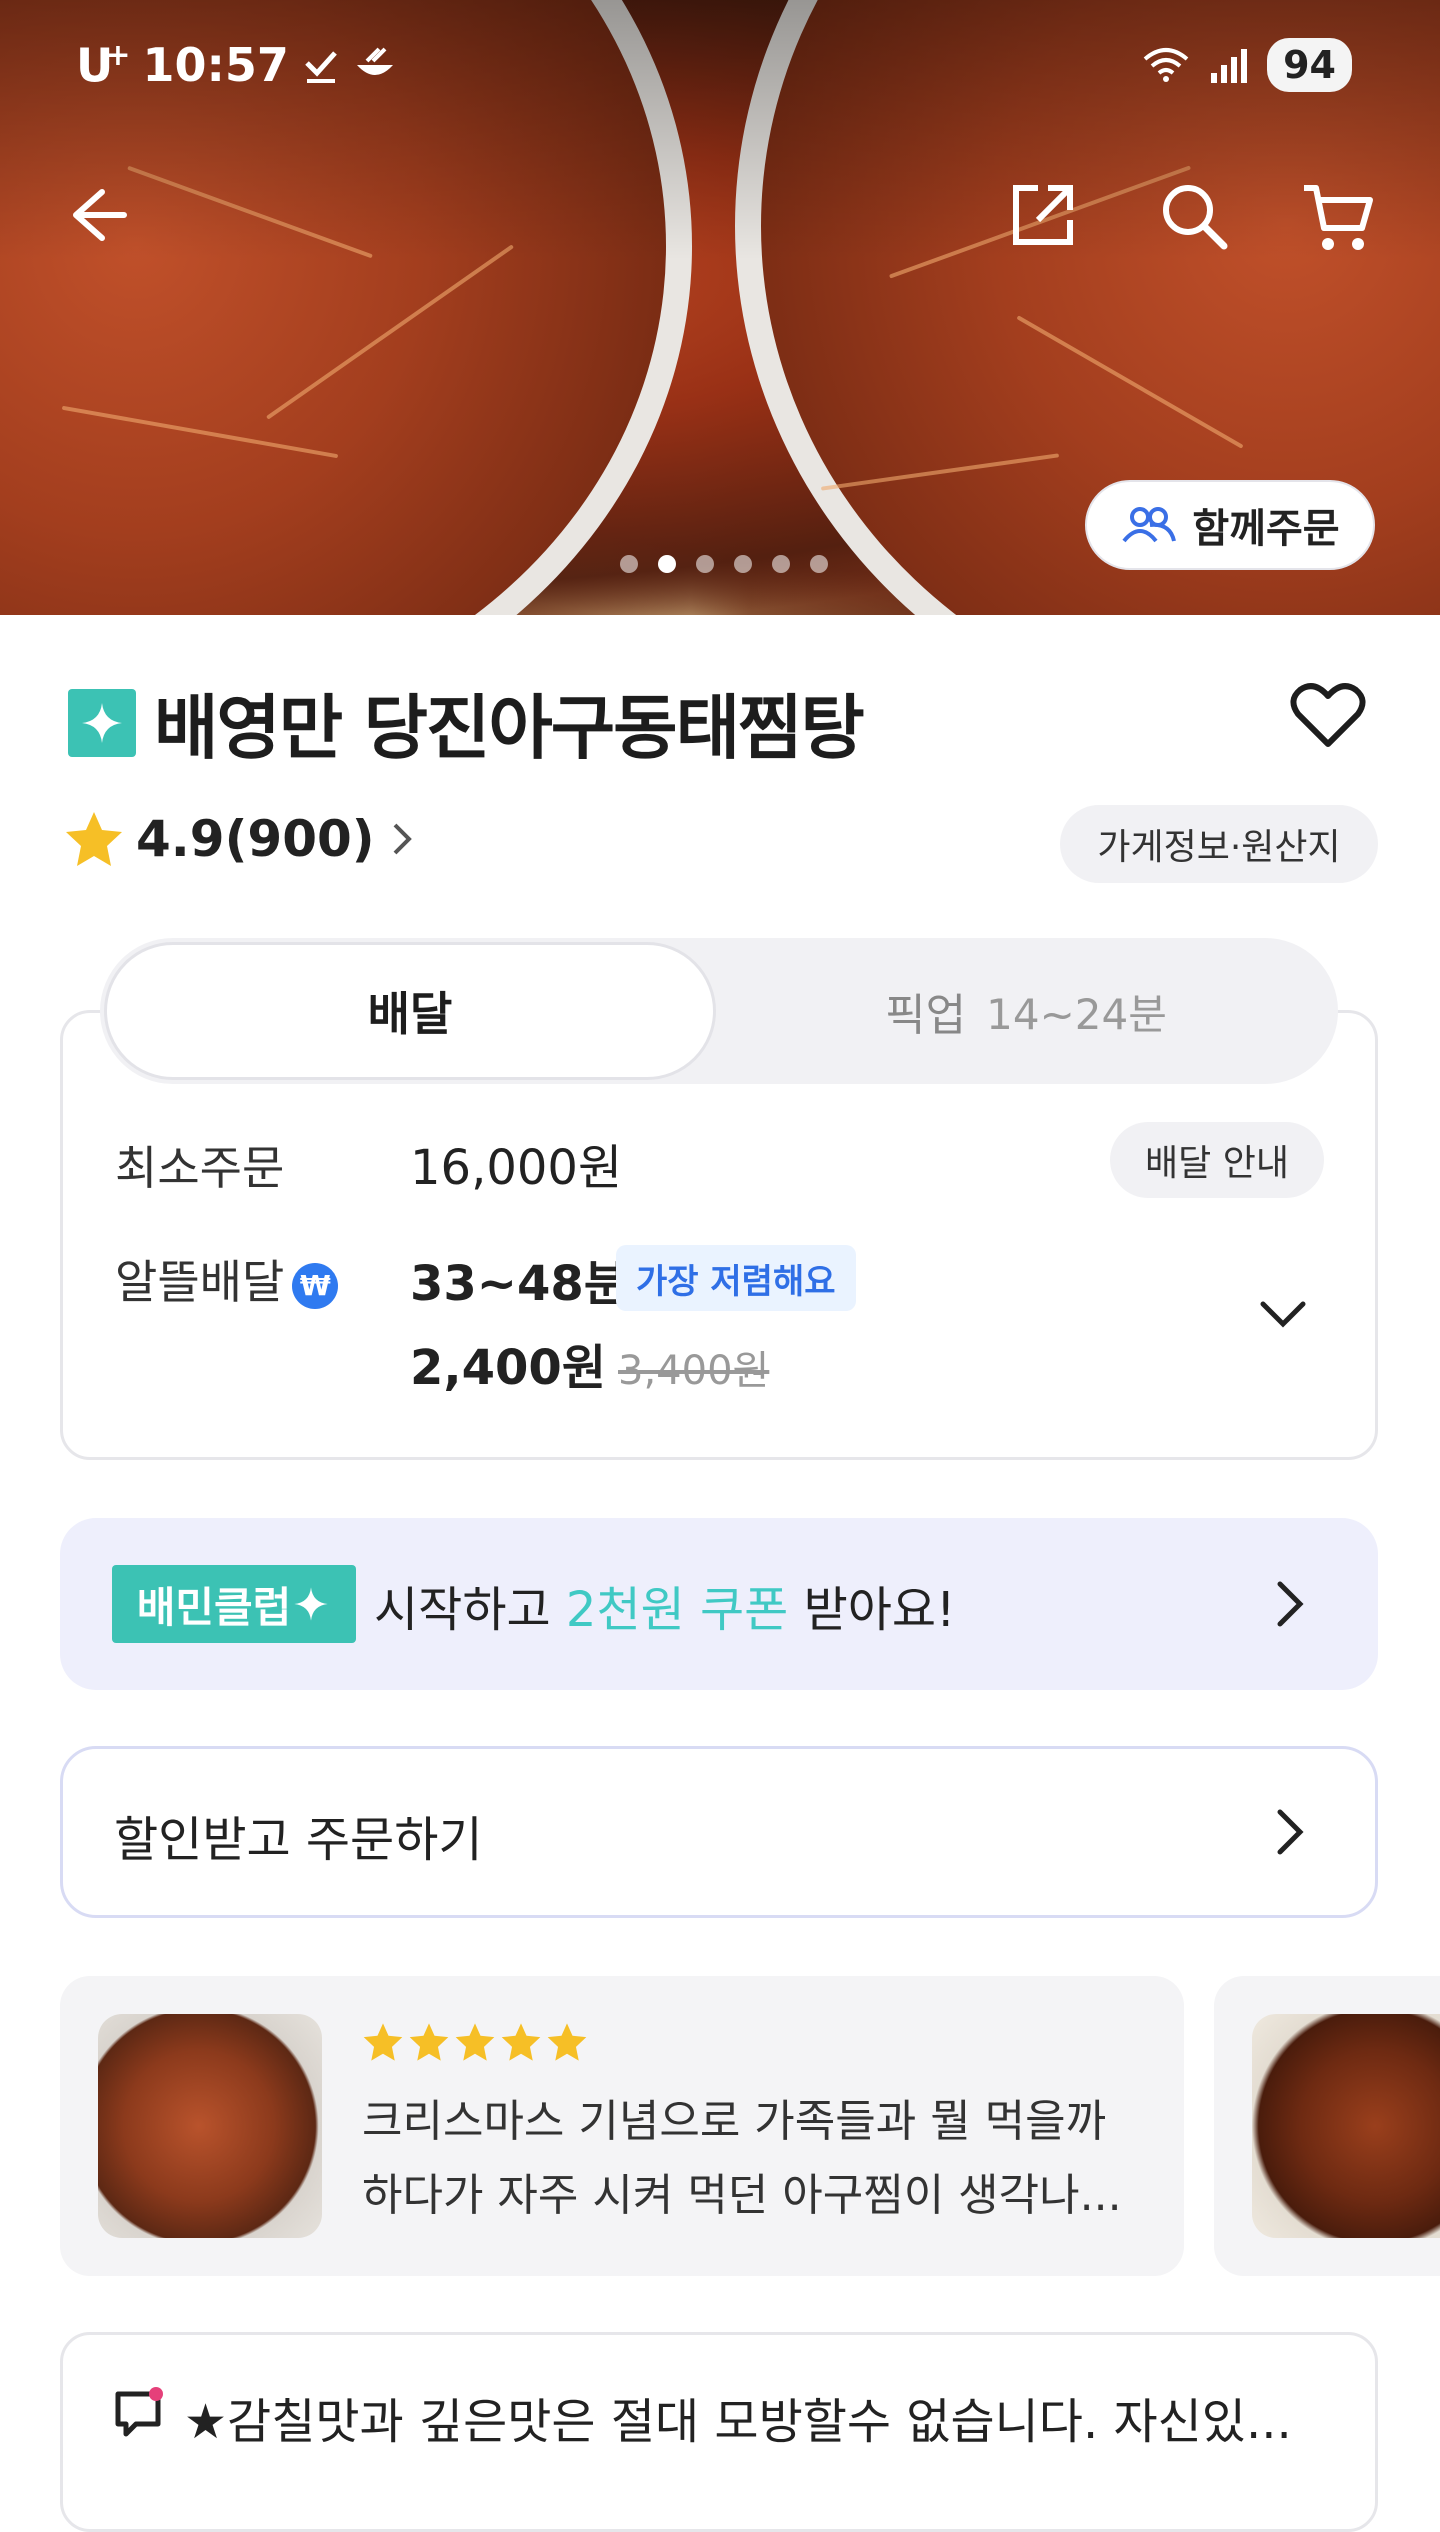  I want to click on cart-icon, so click(1338, 217).